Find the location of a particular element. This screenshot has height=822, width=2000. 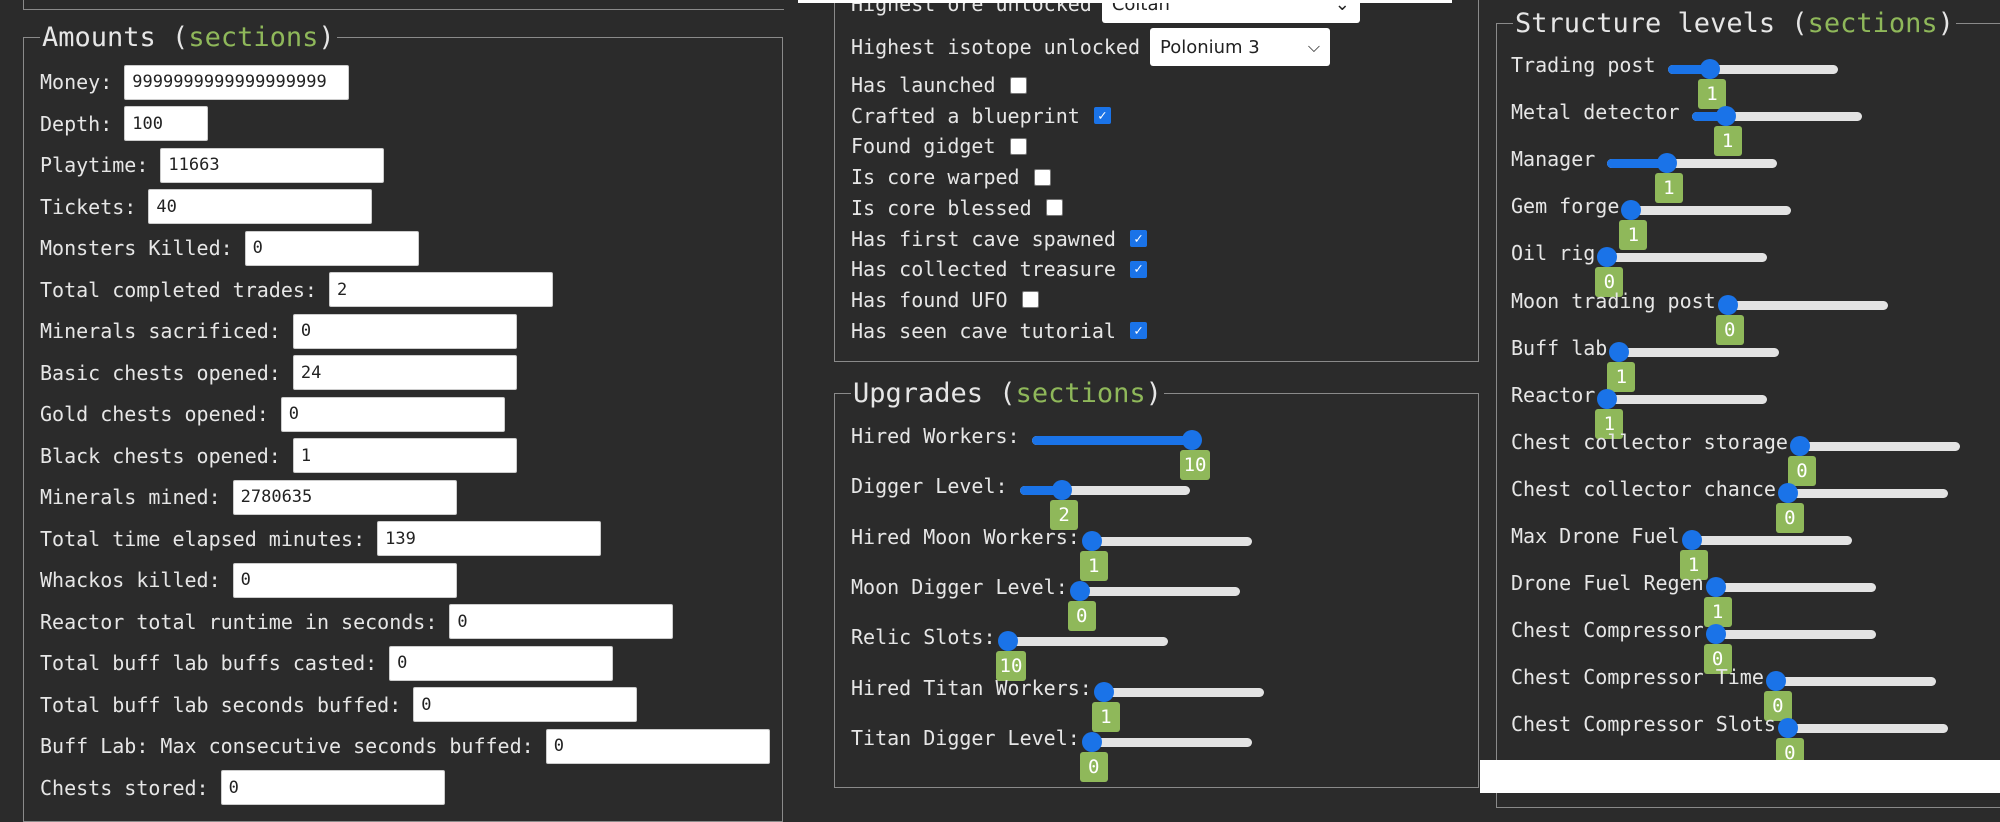

slider-label: Chest Compressor Time is located at coordinates (1637, 677).